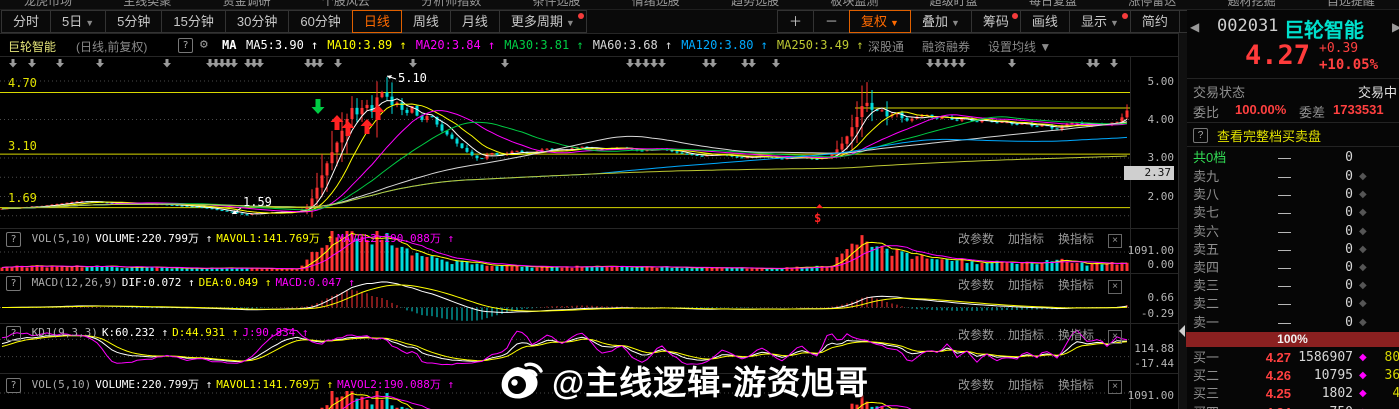  I want to click on sell-row-卖六: 卖六—0◆0, so click(1293, 232).